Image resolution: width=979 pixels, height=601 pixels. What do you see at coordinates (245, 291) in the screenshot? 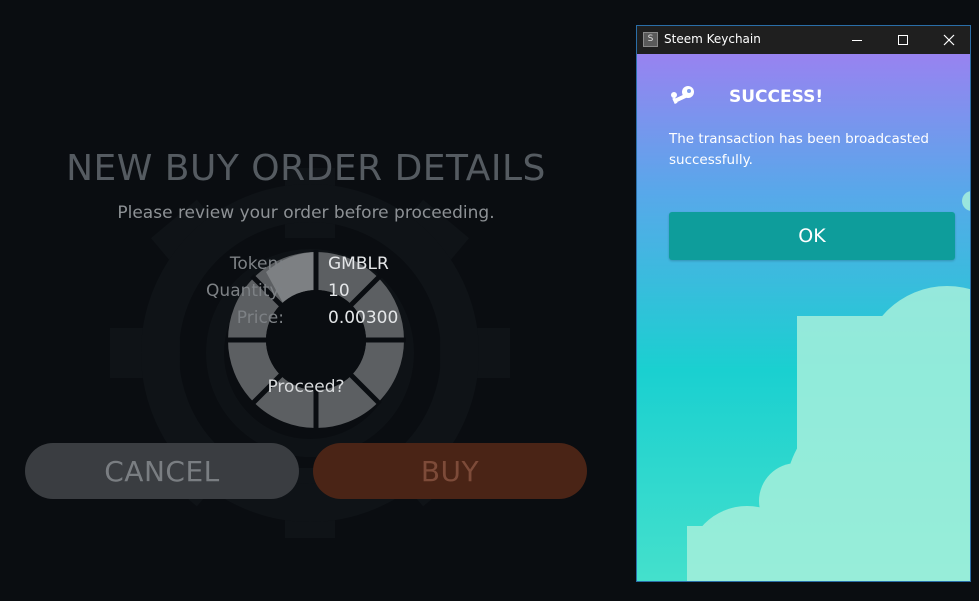
I see `quantity-label: Quantity:` at bounding box center [245, 291].